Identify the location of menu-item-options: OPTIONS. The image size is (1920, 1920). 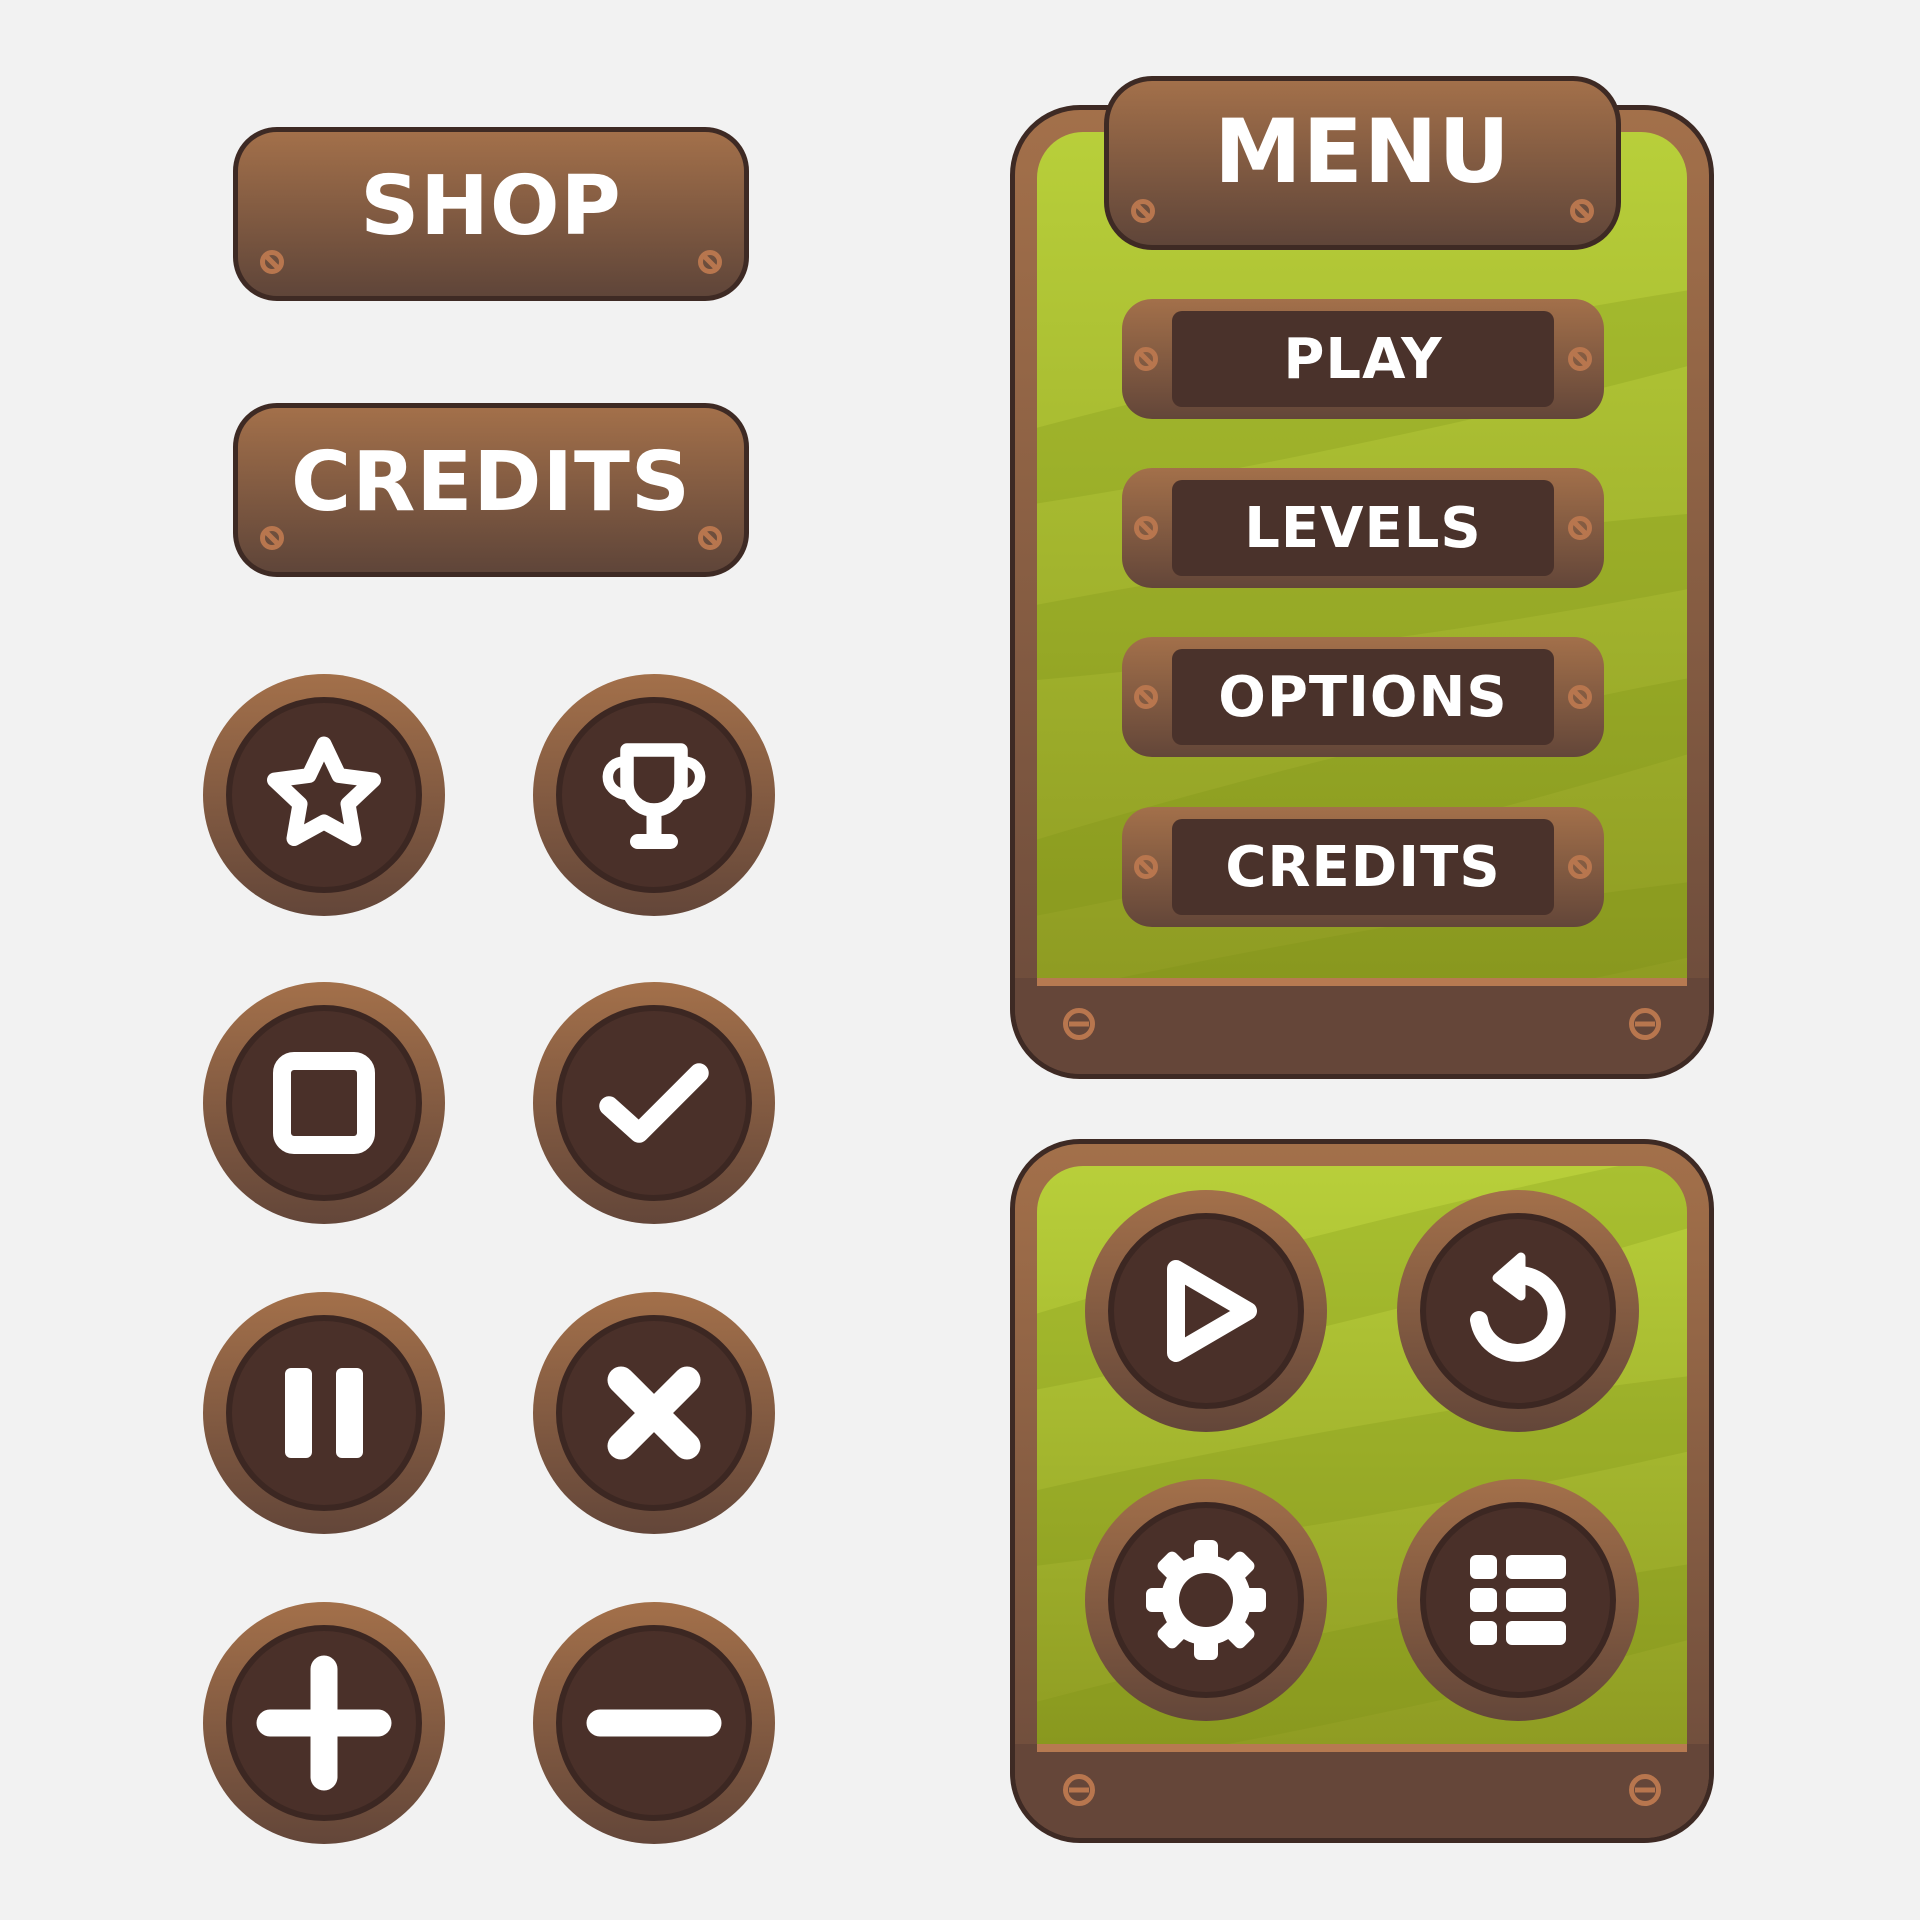
(1363, 697).